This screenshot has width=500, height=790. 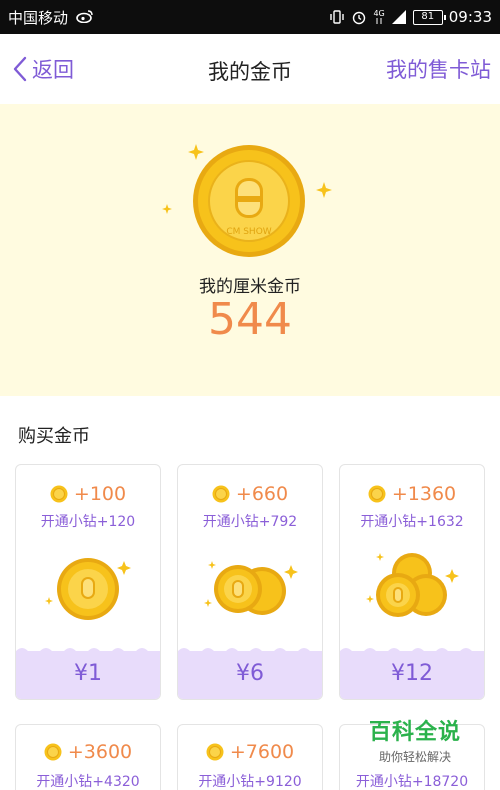 I want to click on carrier-name: 中国移动, so click(x=38, y=18).